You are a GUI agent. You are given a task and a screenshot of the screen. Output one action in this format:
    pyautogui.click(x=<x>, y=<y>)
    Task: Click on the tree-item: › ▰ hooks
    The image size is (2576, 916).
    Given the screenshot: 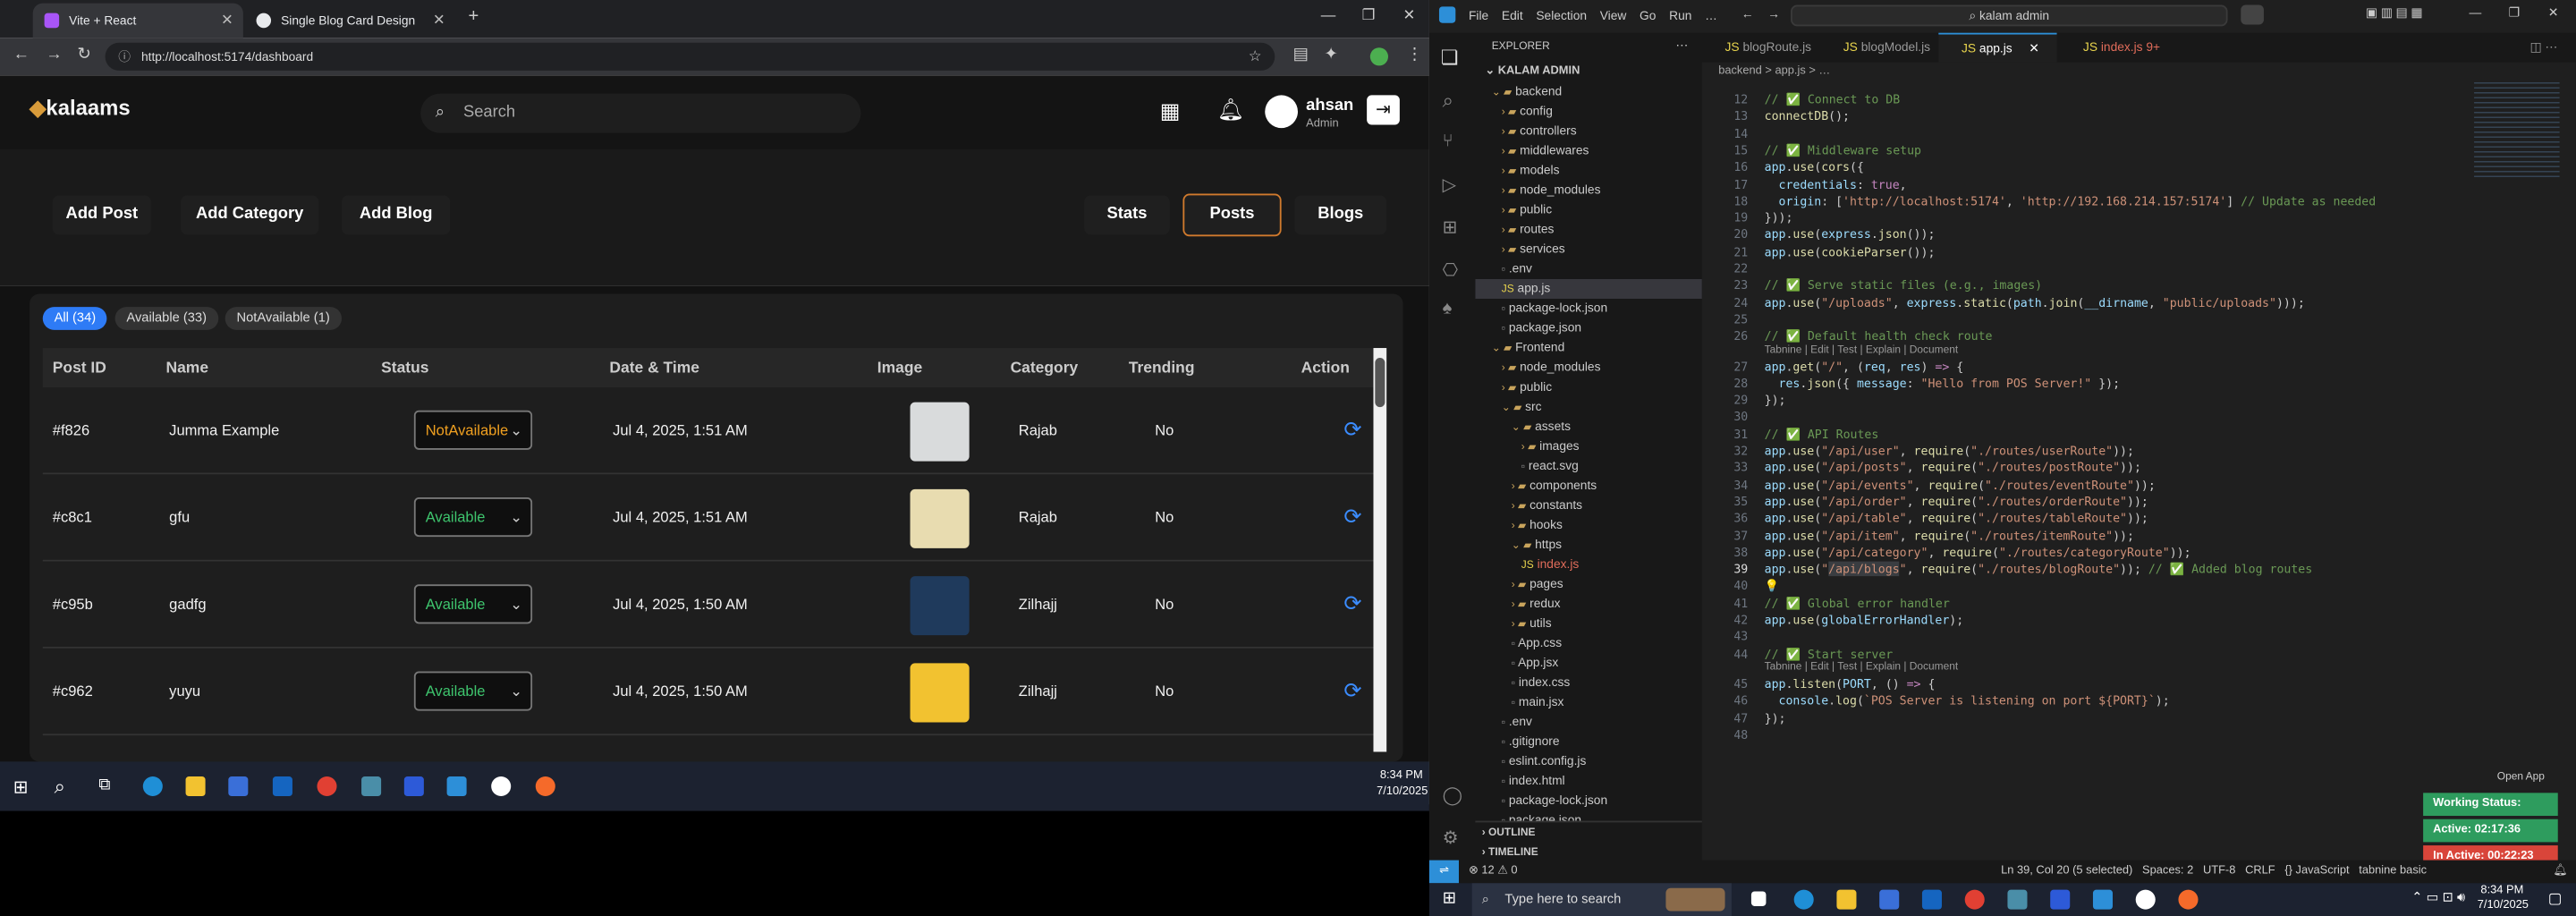 What is the action you would take?
    pyautogui.click(x=1537, y=525)
    